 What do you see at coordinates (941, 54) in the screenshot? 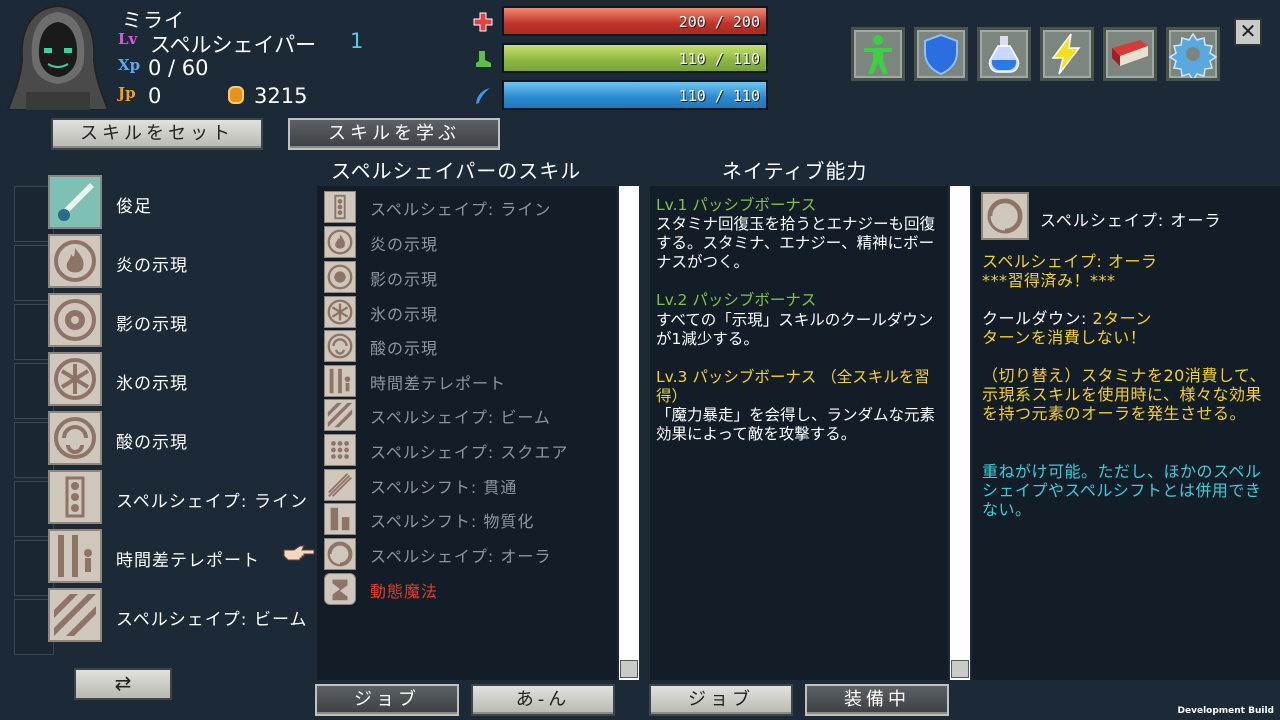
I see `shield-icon` at bounding box center [941, 54].